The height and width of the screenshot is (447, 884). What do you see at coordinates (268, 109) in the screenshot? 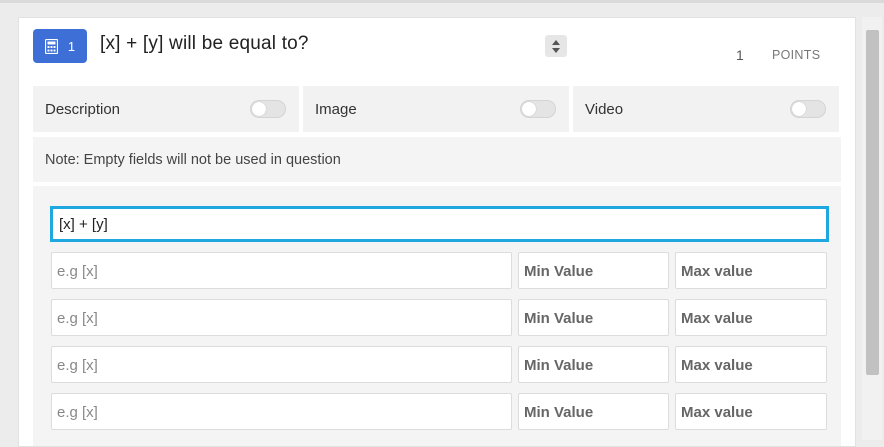
I see `description-switch` at bounding box center [268, 109].